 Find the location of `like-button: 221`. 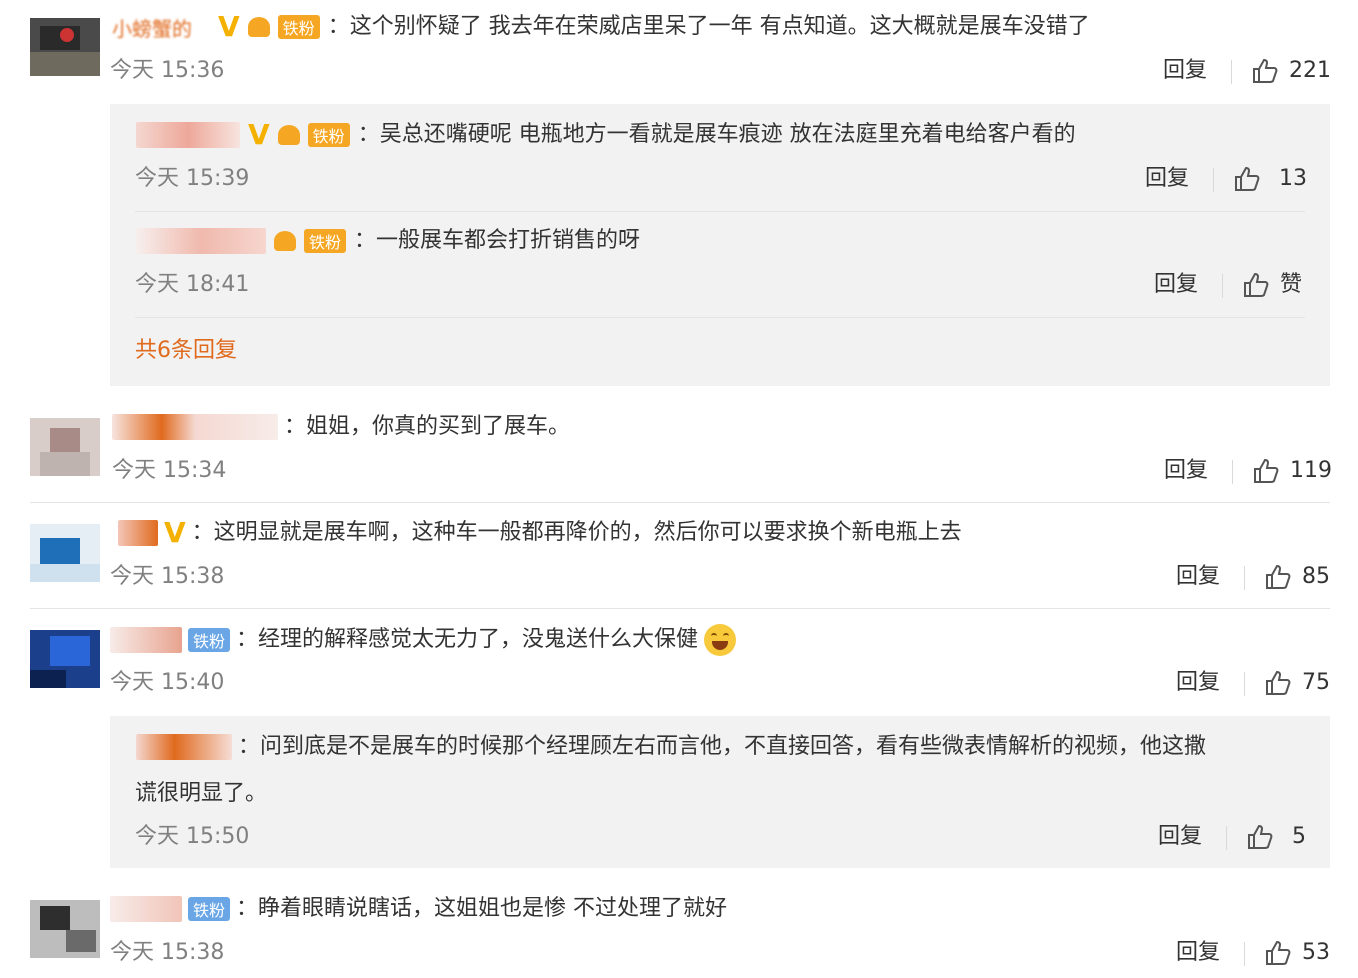

like-button: 221 is located at coordinates (1291, 71).